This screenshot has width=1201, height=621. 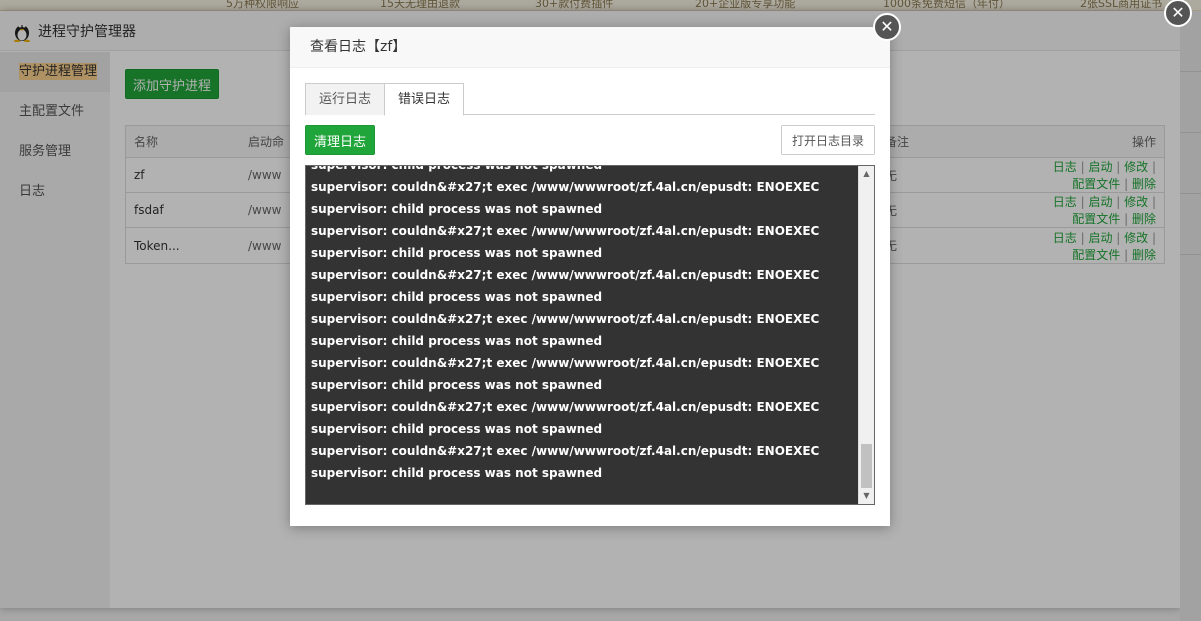 I want to click on tab-run-log: 运行日志, so click(x=345, y=99).